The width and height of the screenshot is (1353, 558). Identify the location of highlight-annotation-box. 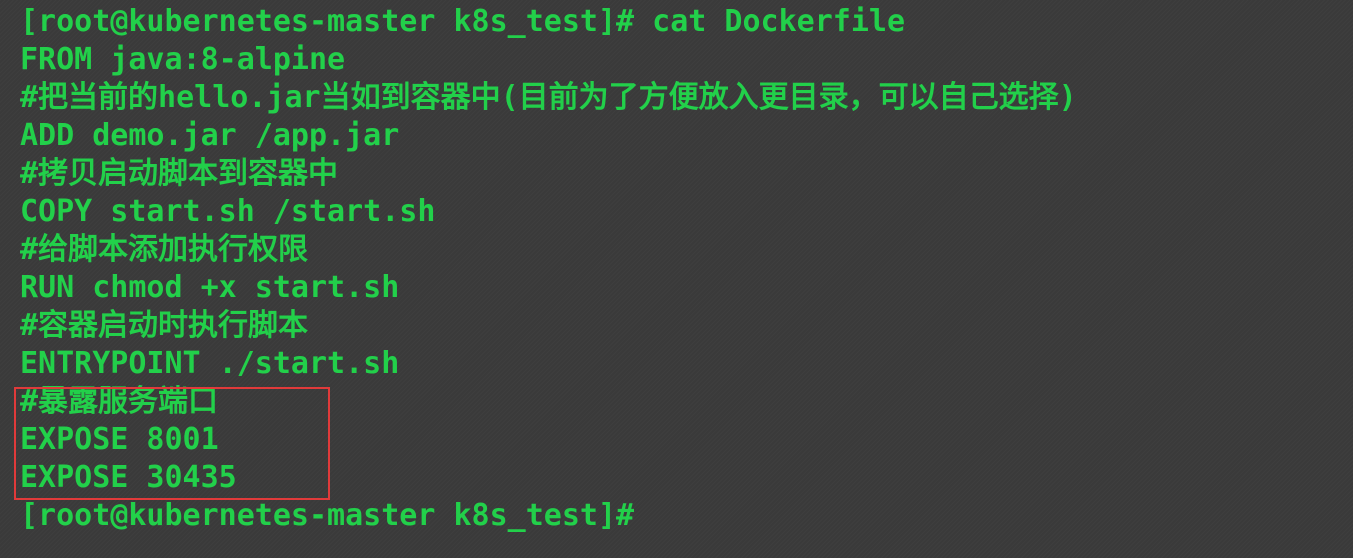
(172, 443).